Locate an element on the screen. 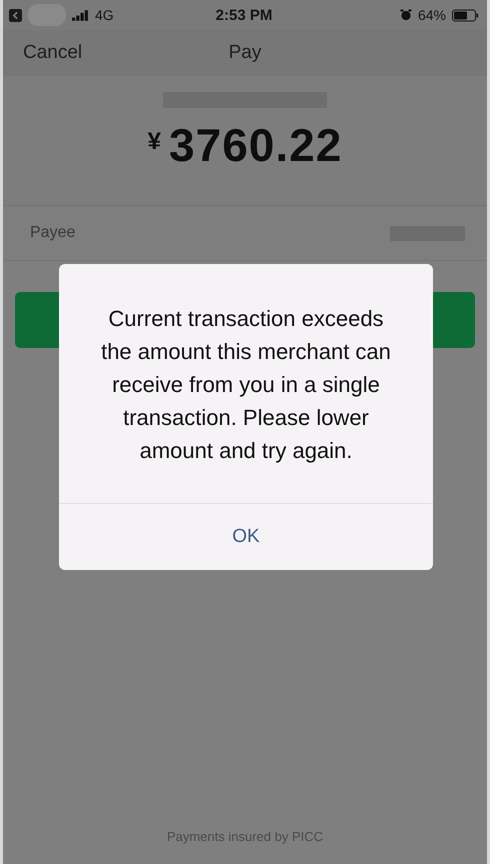  battery-icon is located at coordinates (465, 15).